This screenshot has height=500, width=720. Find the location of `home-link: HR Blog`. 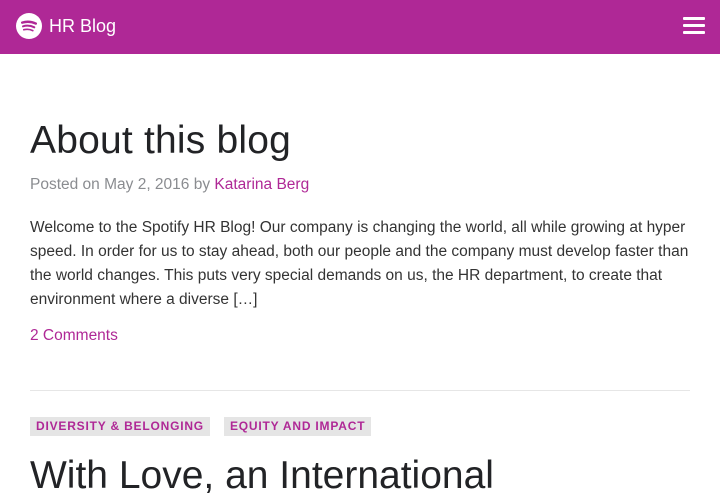

home-link: HR Blog is located at coordinates (66, 26).